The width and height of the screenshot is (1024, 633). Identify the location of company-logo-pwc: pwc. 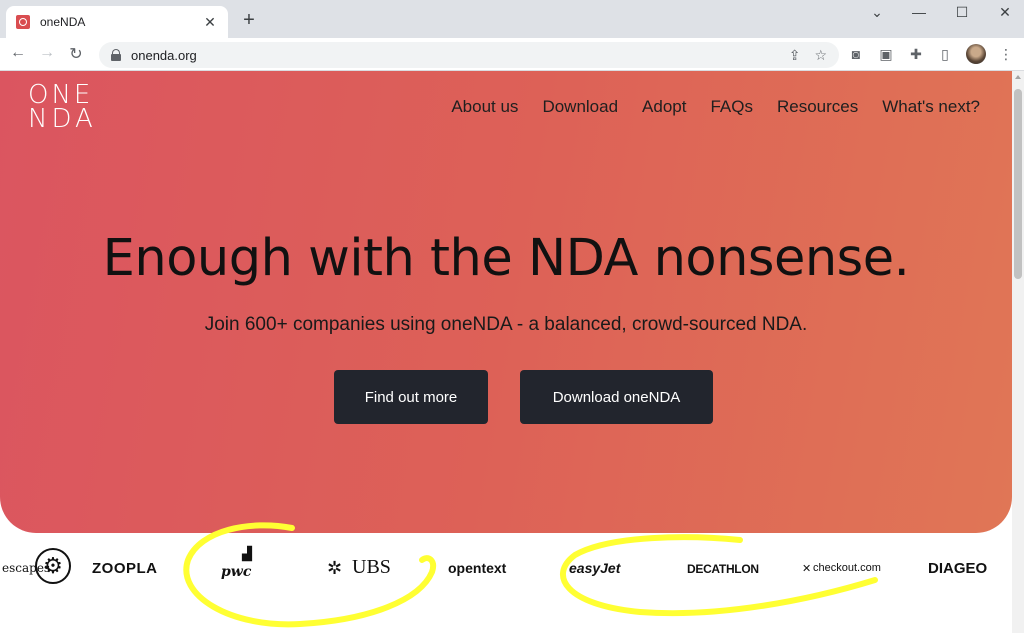
(236, 572).